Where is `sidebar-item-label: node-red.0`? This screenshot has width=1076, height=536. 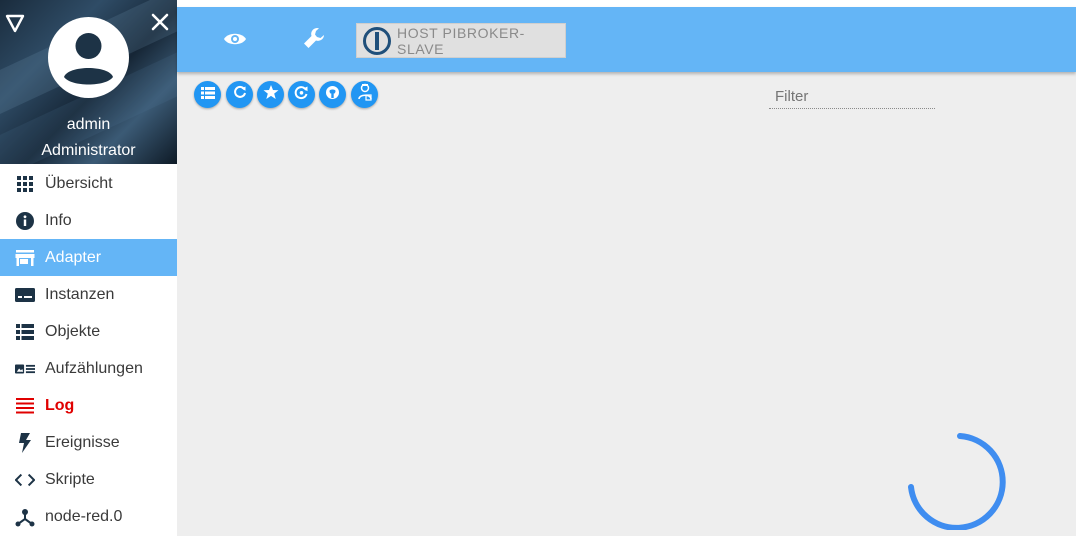 sidebar-item-label: node-red.0 is located at coordinates (84, 516).